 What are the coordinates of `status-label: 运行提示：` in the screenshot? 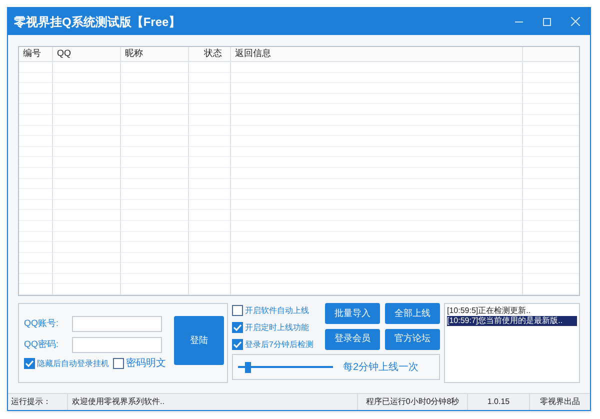 It's located at (38, 402).